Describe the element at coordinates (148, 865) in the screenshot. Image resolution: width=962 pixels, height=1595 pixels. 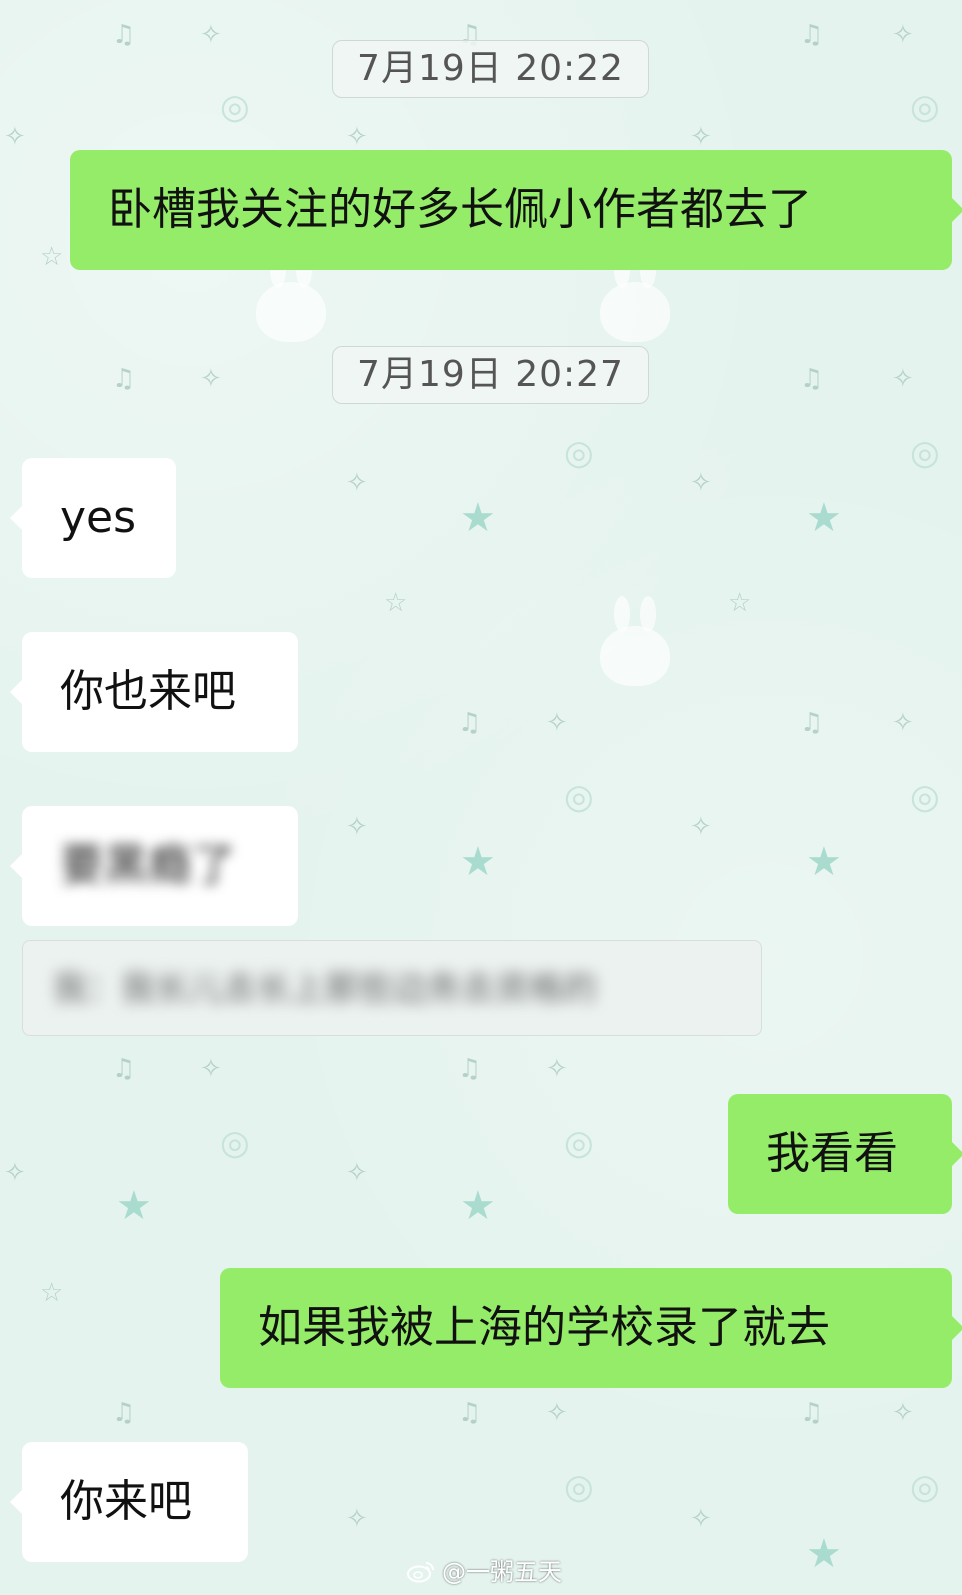
I see `blurred-message-text: 要黑瘾了` at that location.